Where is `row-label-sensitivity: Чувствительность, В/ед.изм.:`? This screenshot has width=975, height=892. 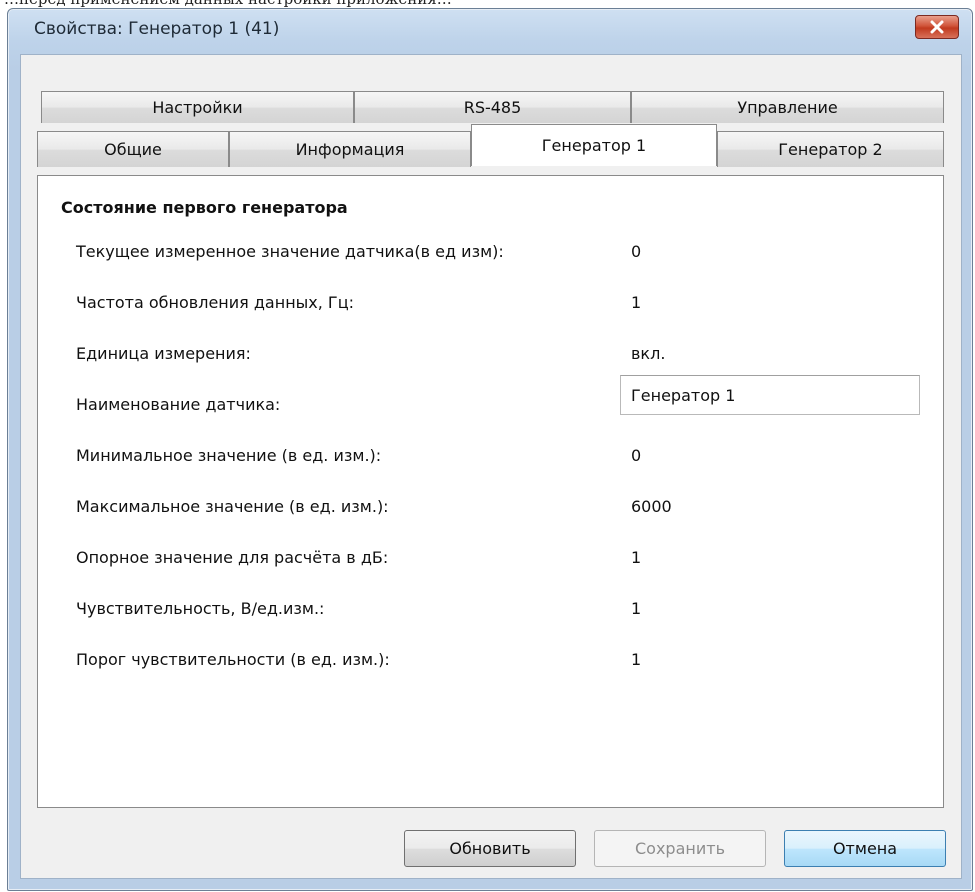 row-label-sensitivity: Чувствительность, В/ед.изм.: is located at coordinates (200, 608).